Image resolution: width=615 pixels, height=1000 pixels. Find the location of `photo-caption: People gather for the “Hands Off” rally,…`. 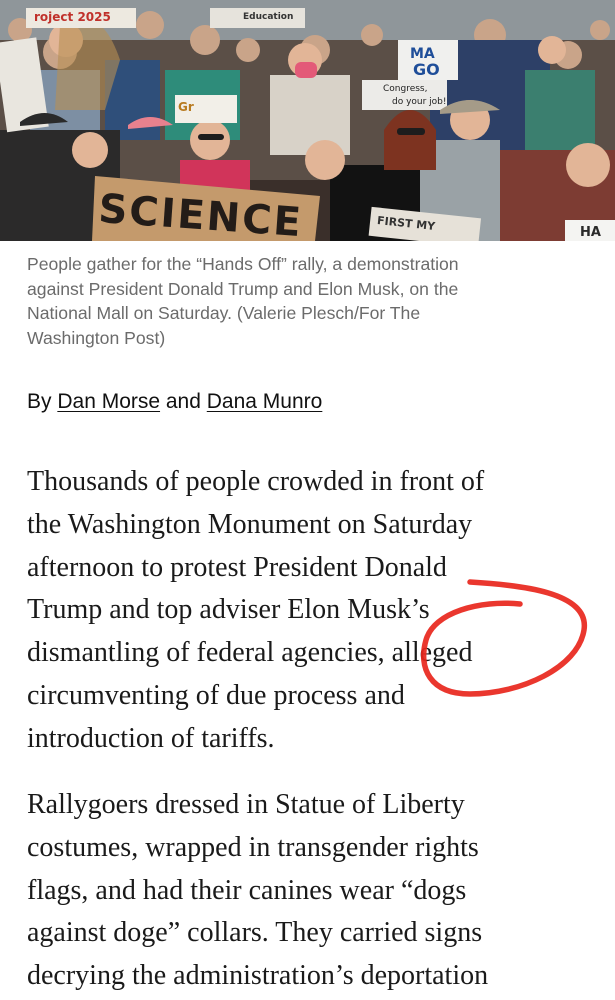

photo-caption: People gather for the “Hands Off” rally,… is located at coordinates (307, 301).